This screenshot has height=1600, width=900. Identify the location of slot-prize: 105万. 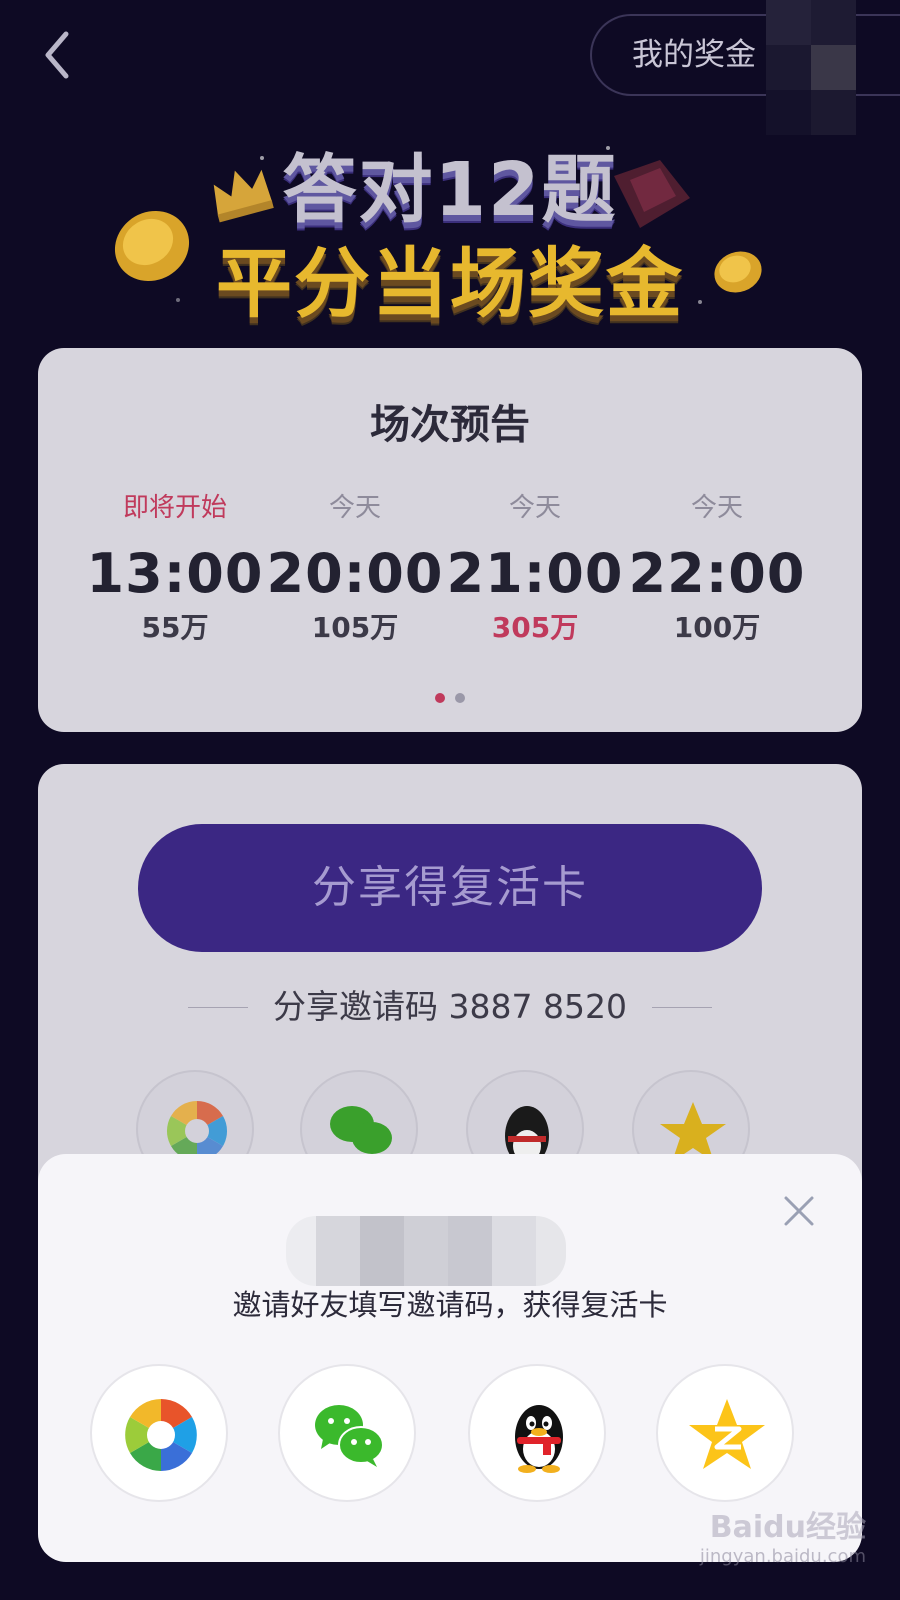
(355, 627).